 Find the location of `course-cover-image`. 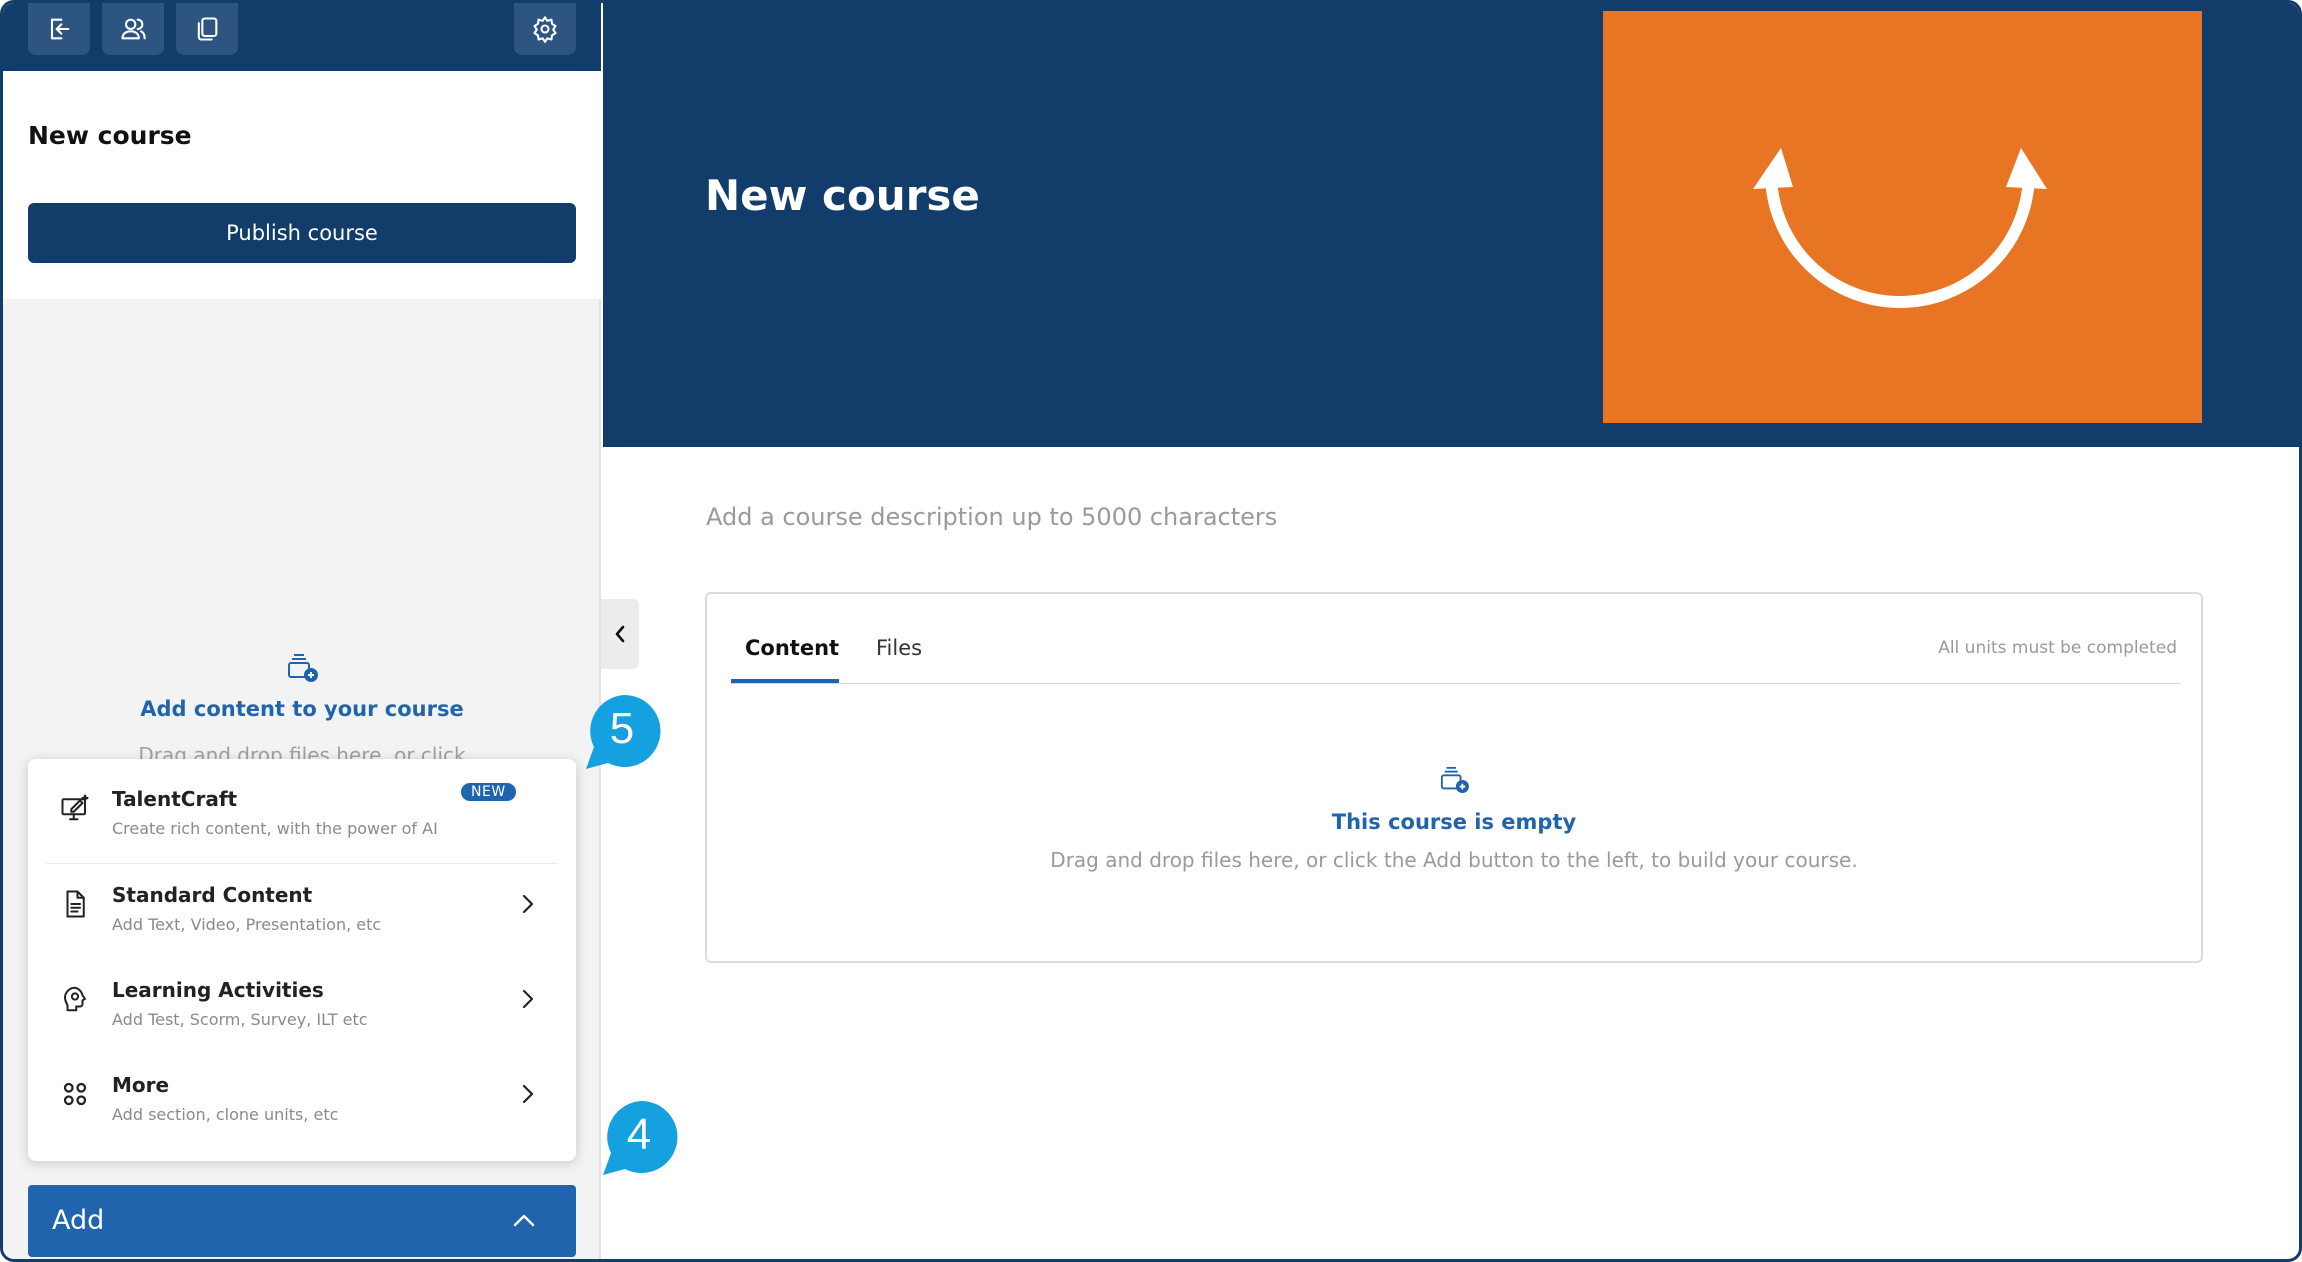

course-cover-image is located at coordinates (1902, 217).